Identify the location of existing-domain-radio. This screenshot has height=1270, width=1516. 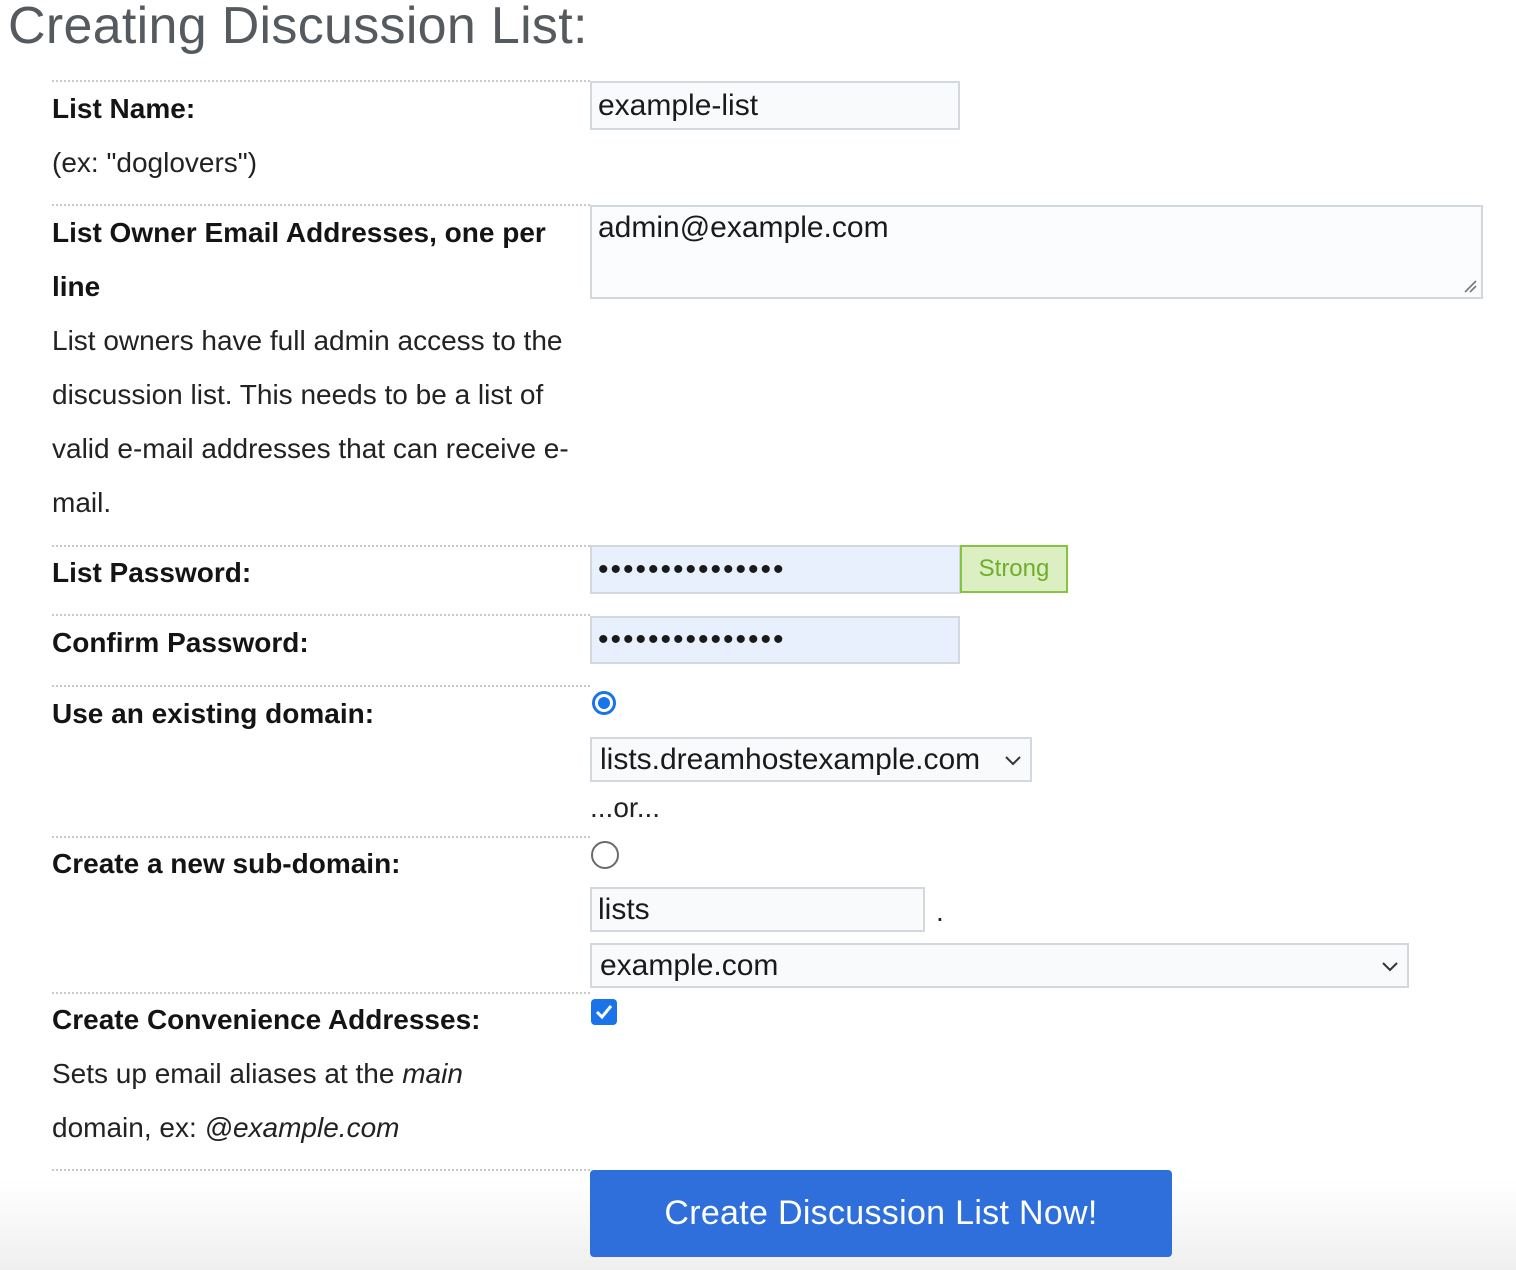
(604, 703).